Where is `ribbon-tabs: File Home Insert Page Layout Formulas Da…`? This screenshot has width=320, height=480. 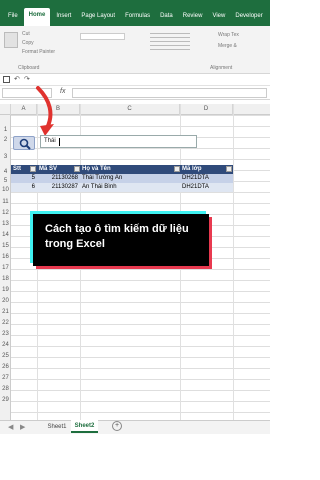
ribbon-tabs: File Home Insert Page Layout Formulas Da… is located at coordinates (140, 13).